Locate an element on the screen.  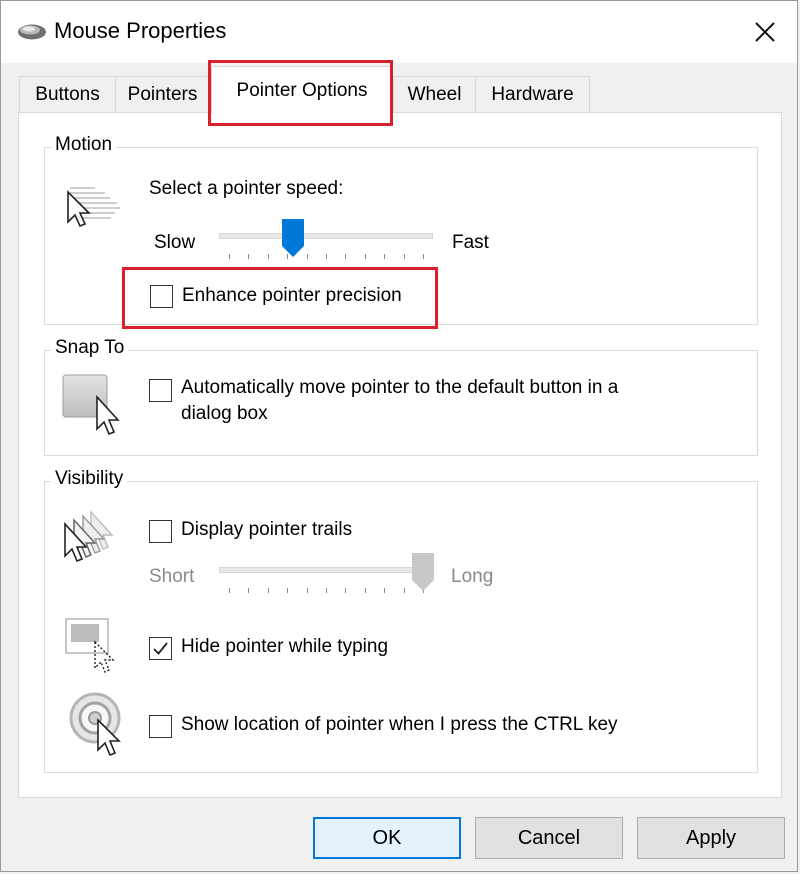
hide-pointer-checkbox is located at coordinates (160, 648).